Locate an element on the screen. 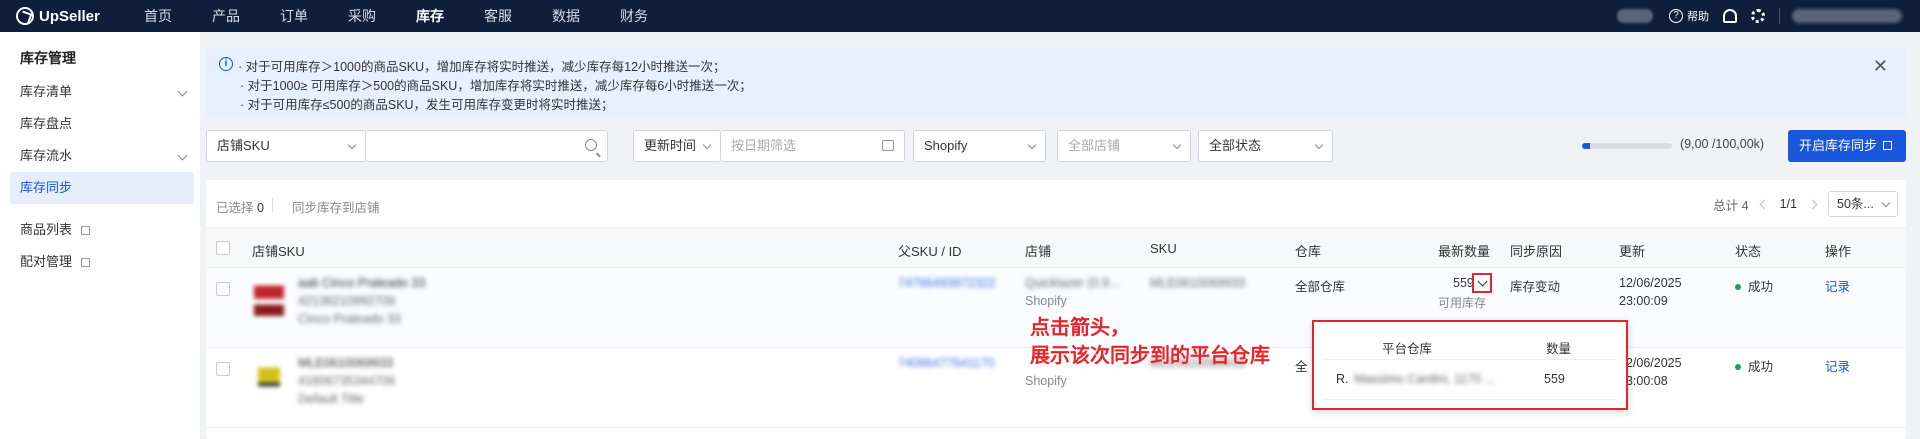  sku-variant: Cinco Praleado 33 is located at coordinates (349, 319).